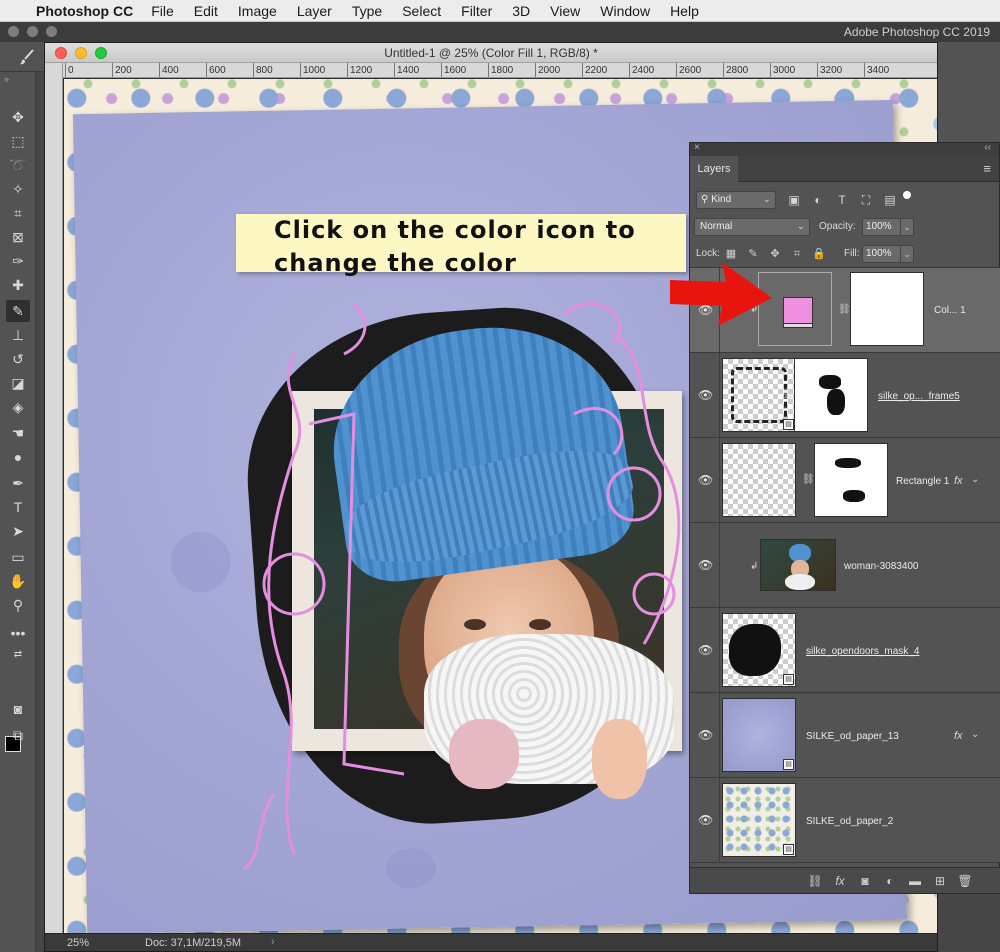  Describe the element at coordinates (18, 605) in the screenshot. I see `zoom-icon: ⚲` at that location.